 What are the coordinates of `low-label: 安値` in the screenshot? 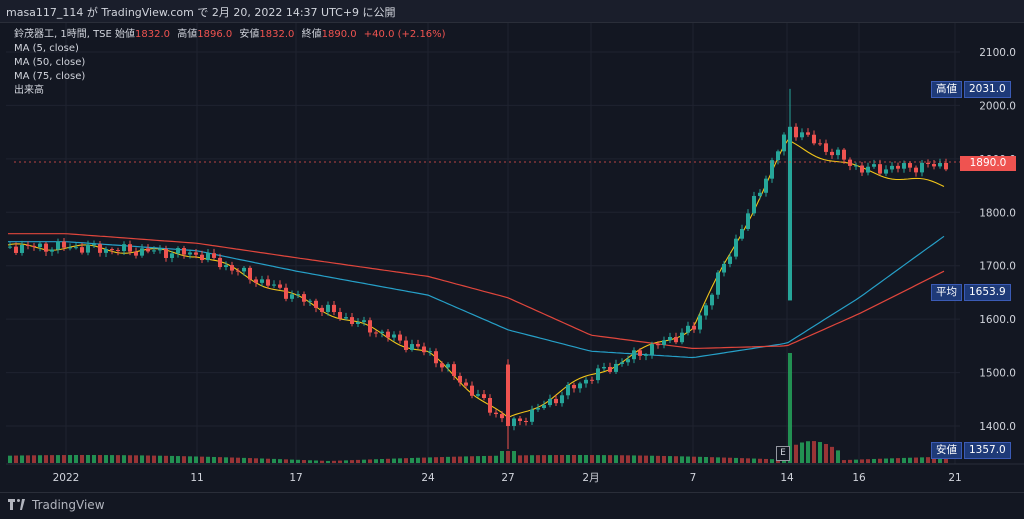 It's located at (249, 34).